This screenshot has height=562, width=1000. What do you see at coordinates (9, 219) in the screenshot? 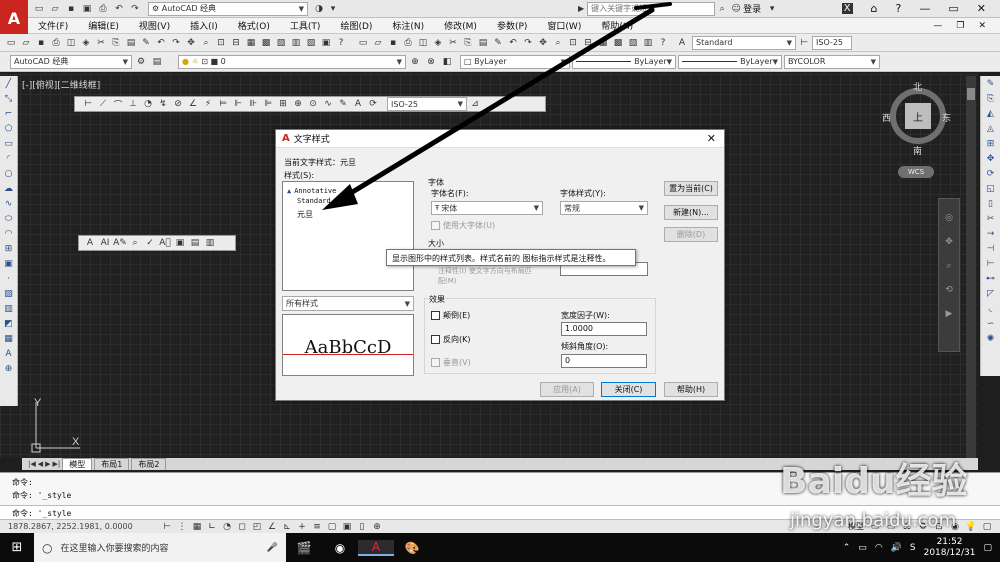
I see `ellipse-icon: ⬭` at bounding box center [9, 219].